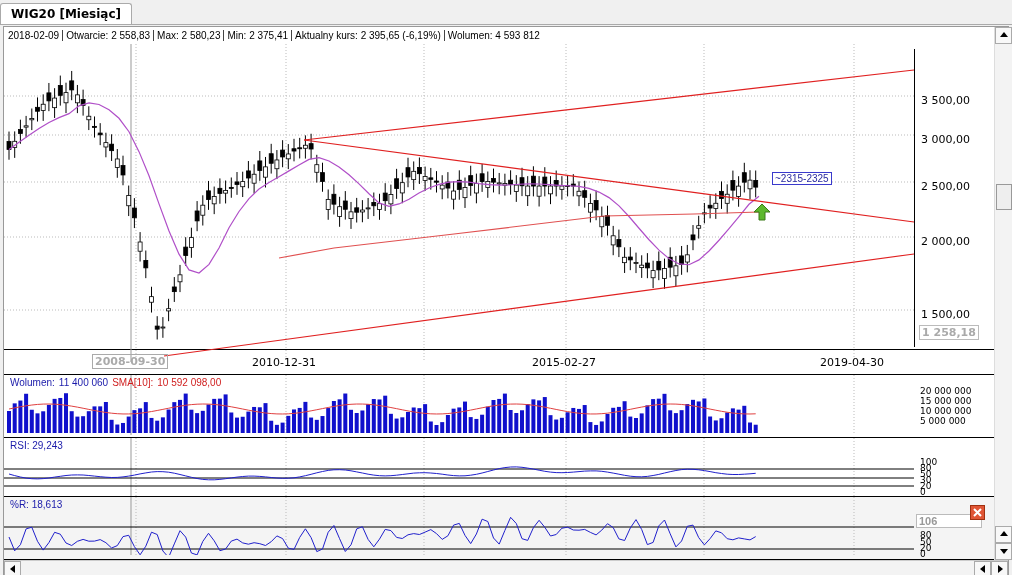  Describe the element at coordinates (366, 35) in the screenshot. I see `quote-info-text: Aktualny kurs: 2 395,65 (-6,19%)` at that location.